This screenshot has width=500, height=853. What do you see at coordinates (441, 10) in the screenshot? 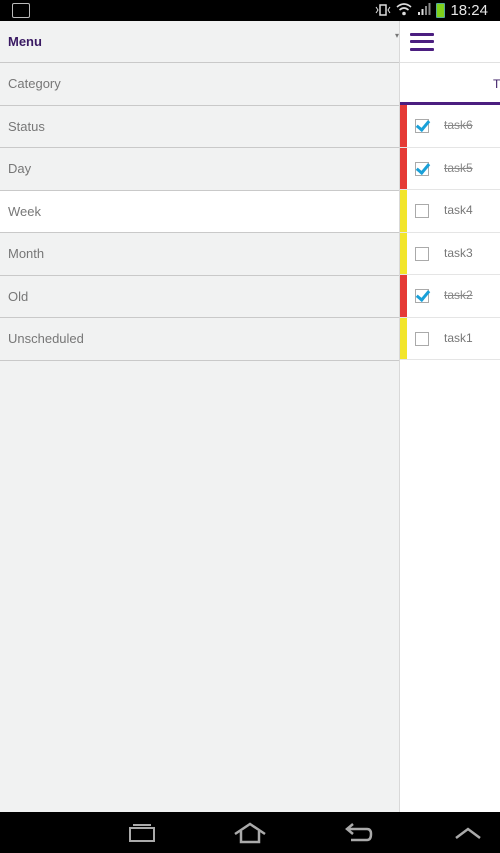
I see `battery-icon` at bounding box center [441, 10].